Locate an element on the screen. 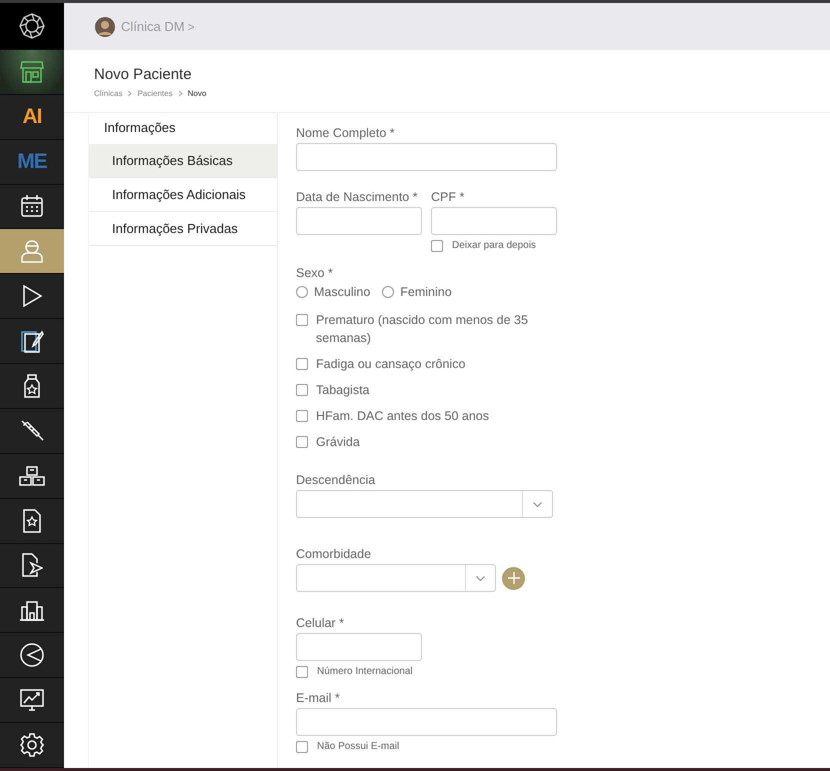 The width and height of the screenshot is (830, 771). field-label: Data de Nascimento * is located at coordinates (357, 197).